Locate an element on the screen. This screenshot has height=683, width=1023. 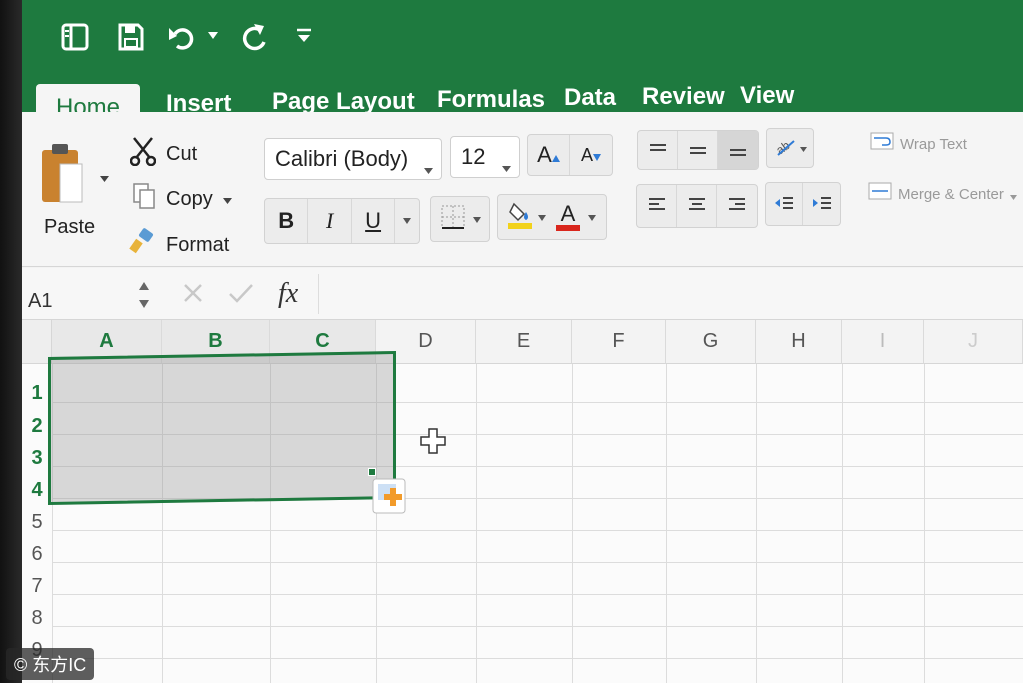
vertical-align-group is located at coordinates (698, 150).